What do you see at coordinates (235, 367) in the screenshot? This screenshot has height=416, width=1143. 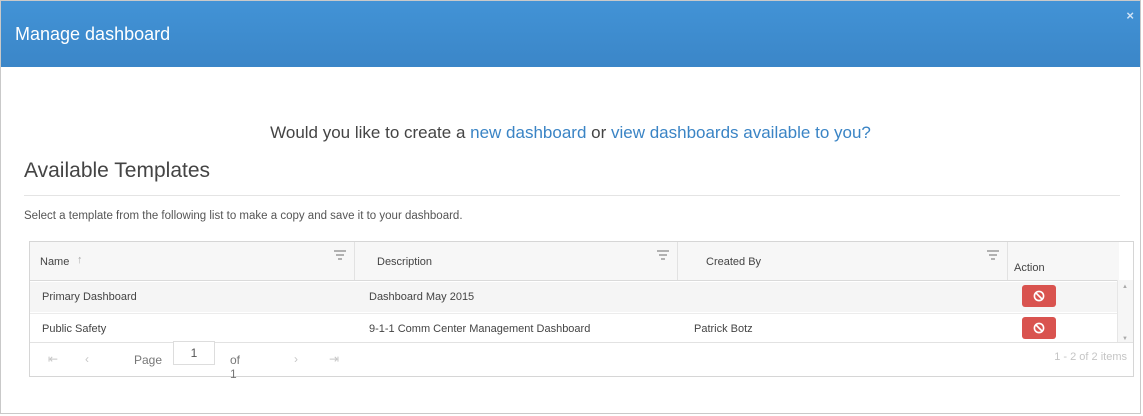 I see `page-count-label: of 1` at bounding box center [235, 367].